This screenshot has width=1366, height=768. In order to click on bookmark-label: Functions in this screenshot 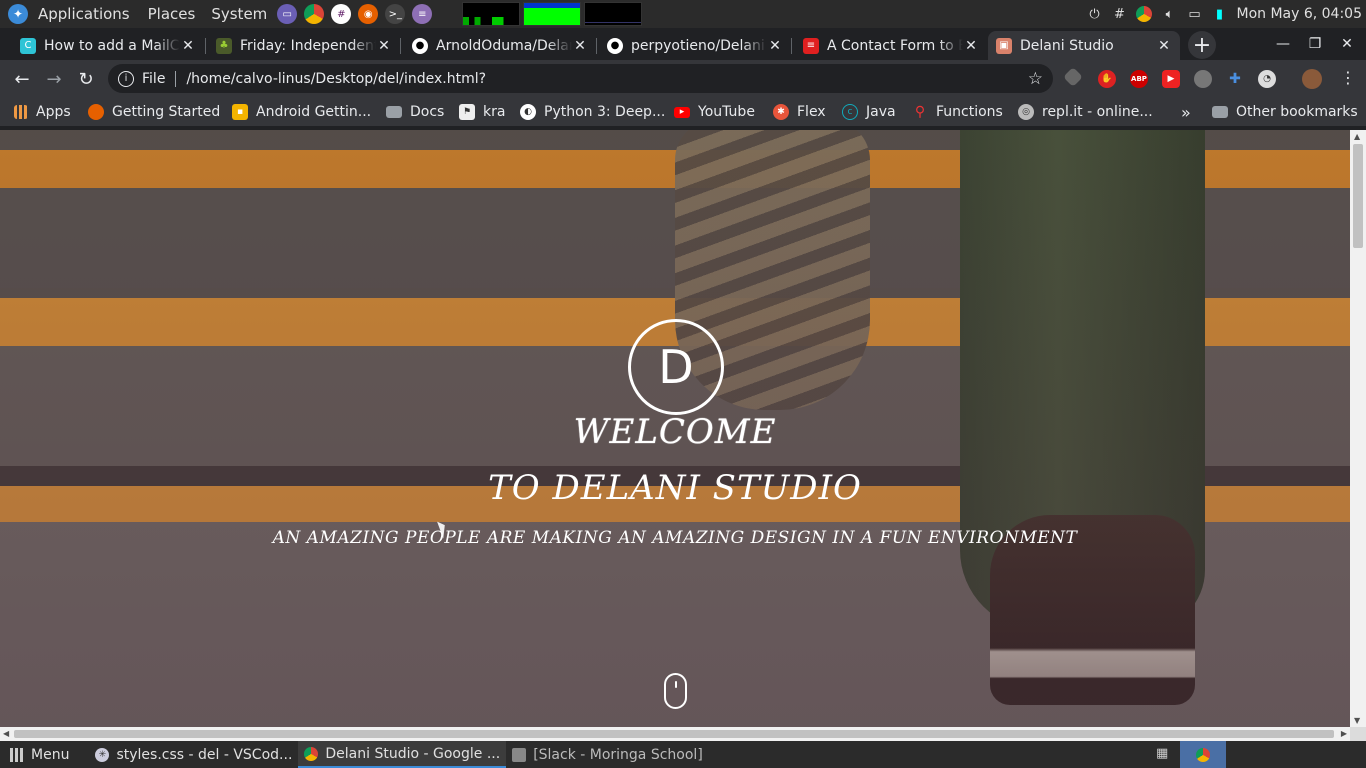, I will do `click(969, 112)`.